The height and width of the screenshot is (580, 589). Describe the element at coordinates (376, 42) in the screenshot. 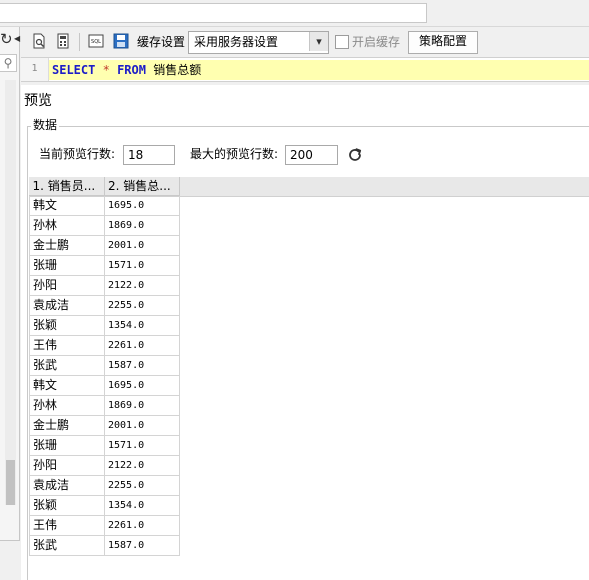

I see `enable-cache-label: 开启缓存` at that location.